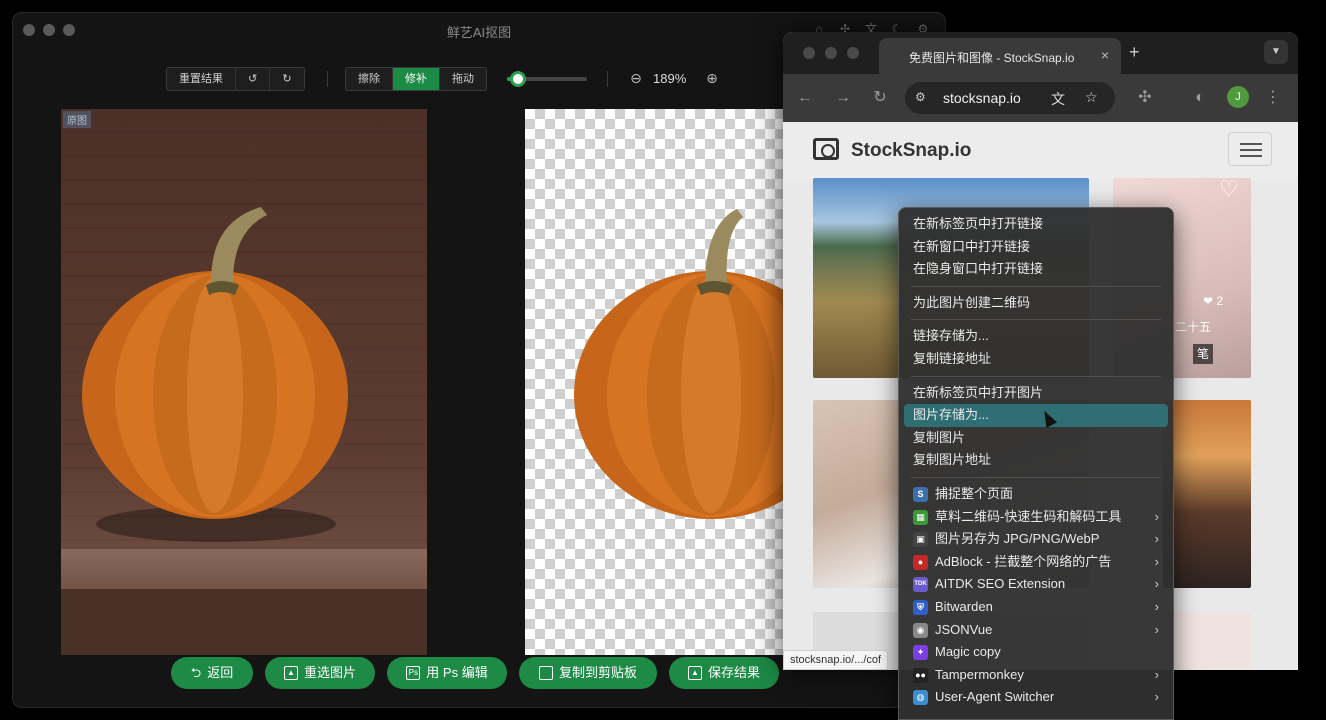 This screenshot has width=1326, height=720. What do you see at coordinates (1036, 247) in the screenshot?
I see `menu-open-link-new-window: 在新窗口中打开链接` at bounding box center [1036, 247].